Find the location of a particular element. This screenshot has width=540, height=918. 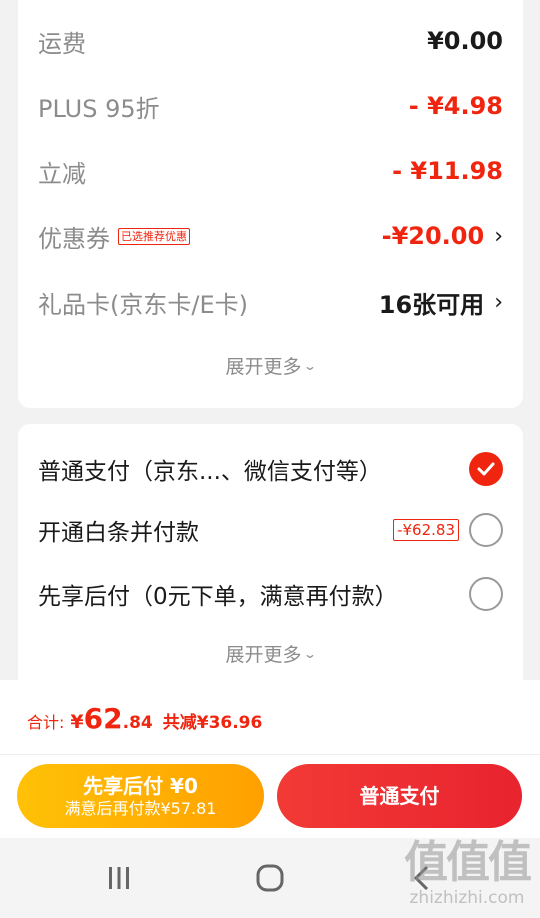

total-decimal: .84 is located at coordinates (137, 723).